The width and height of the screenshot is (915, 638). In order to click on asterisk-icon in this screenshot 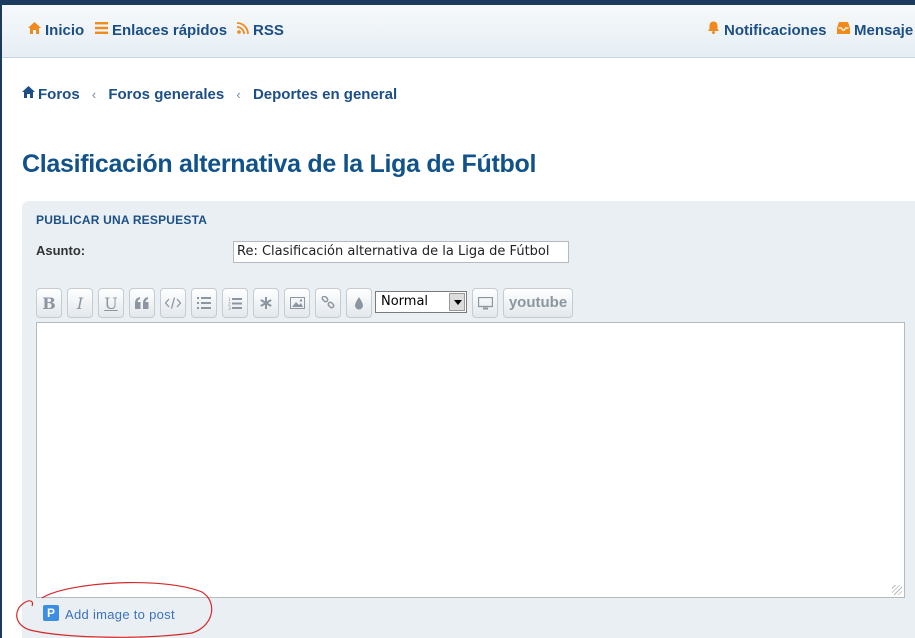, I will do `click(266, 303)`.